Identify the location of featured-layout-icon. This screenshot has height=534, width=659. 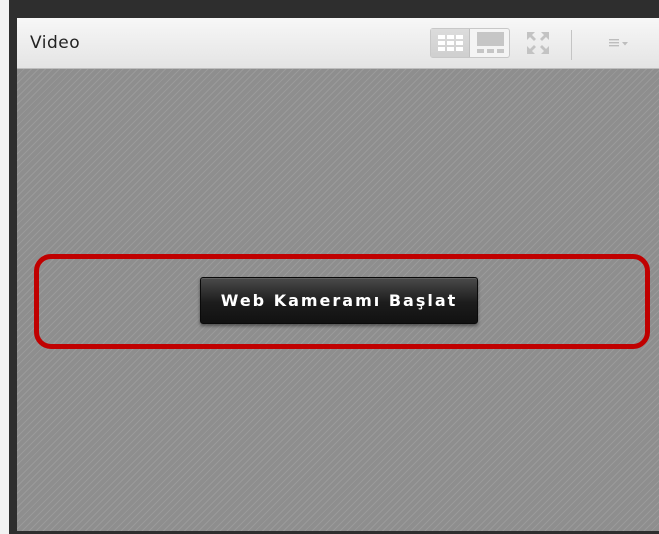
(490, 43).